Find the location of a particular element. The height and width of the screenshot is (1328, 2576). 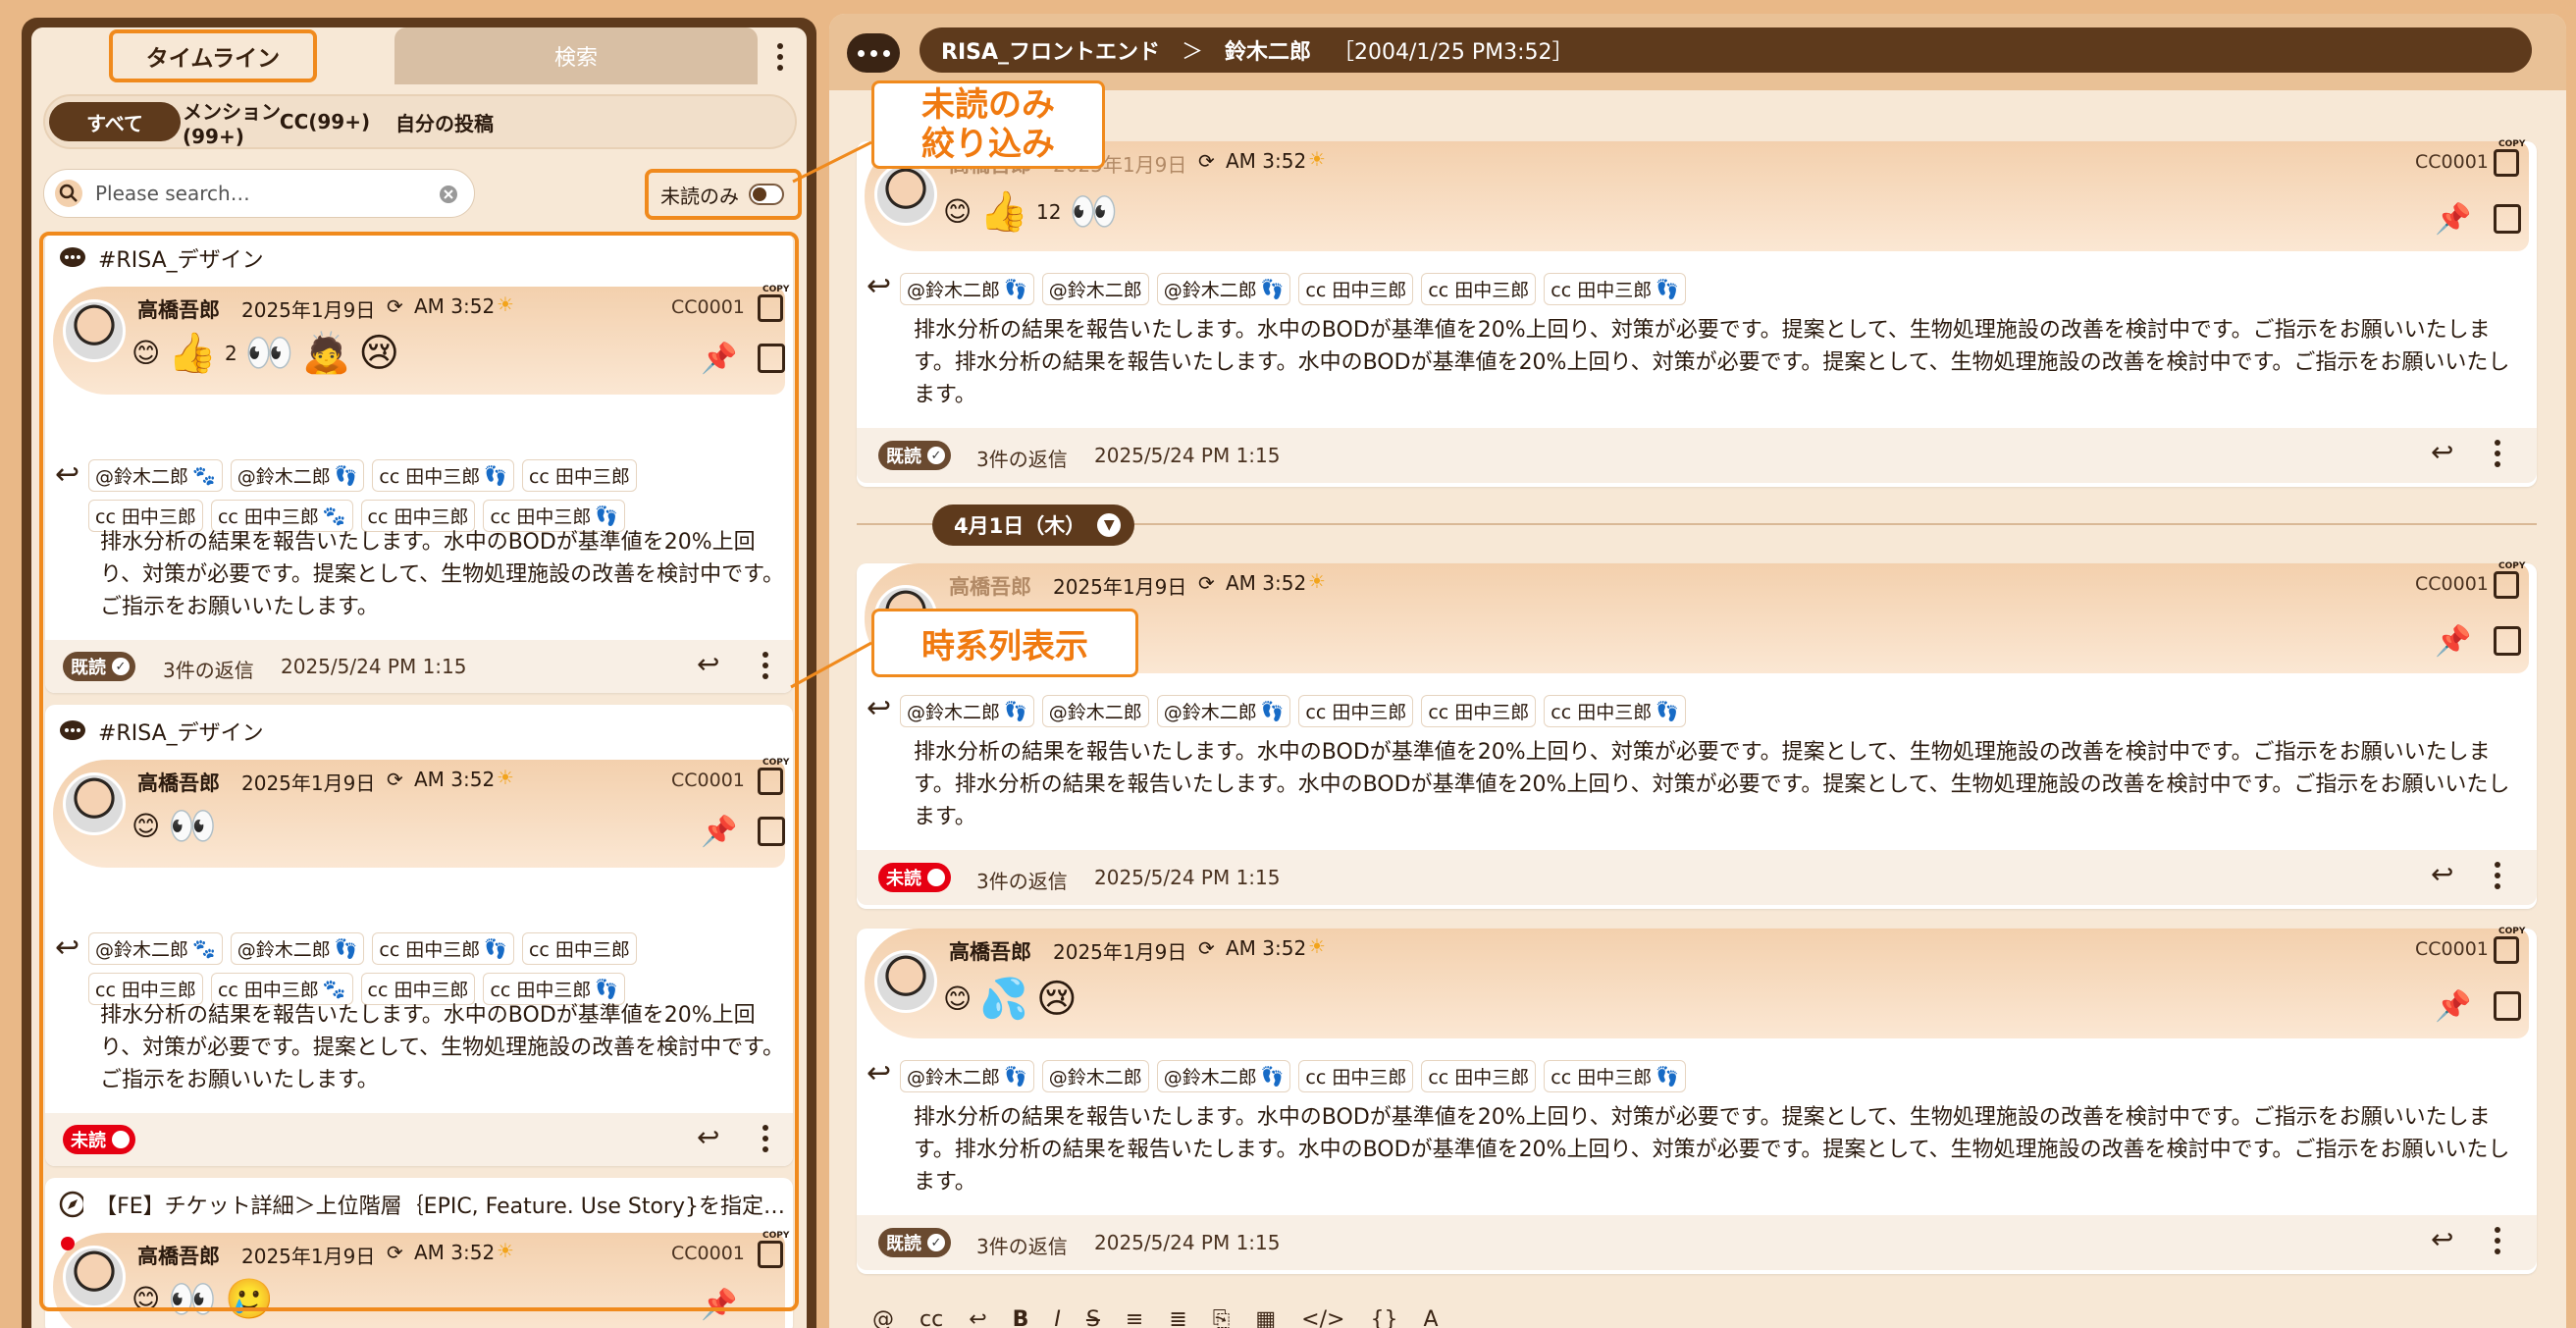

filter-cc: CC(99+) is located at coordinates (325, 121).